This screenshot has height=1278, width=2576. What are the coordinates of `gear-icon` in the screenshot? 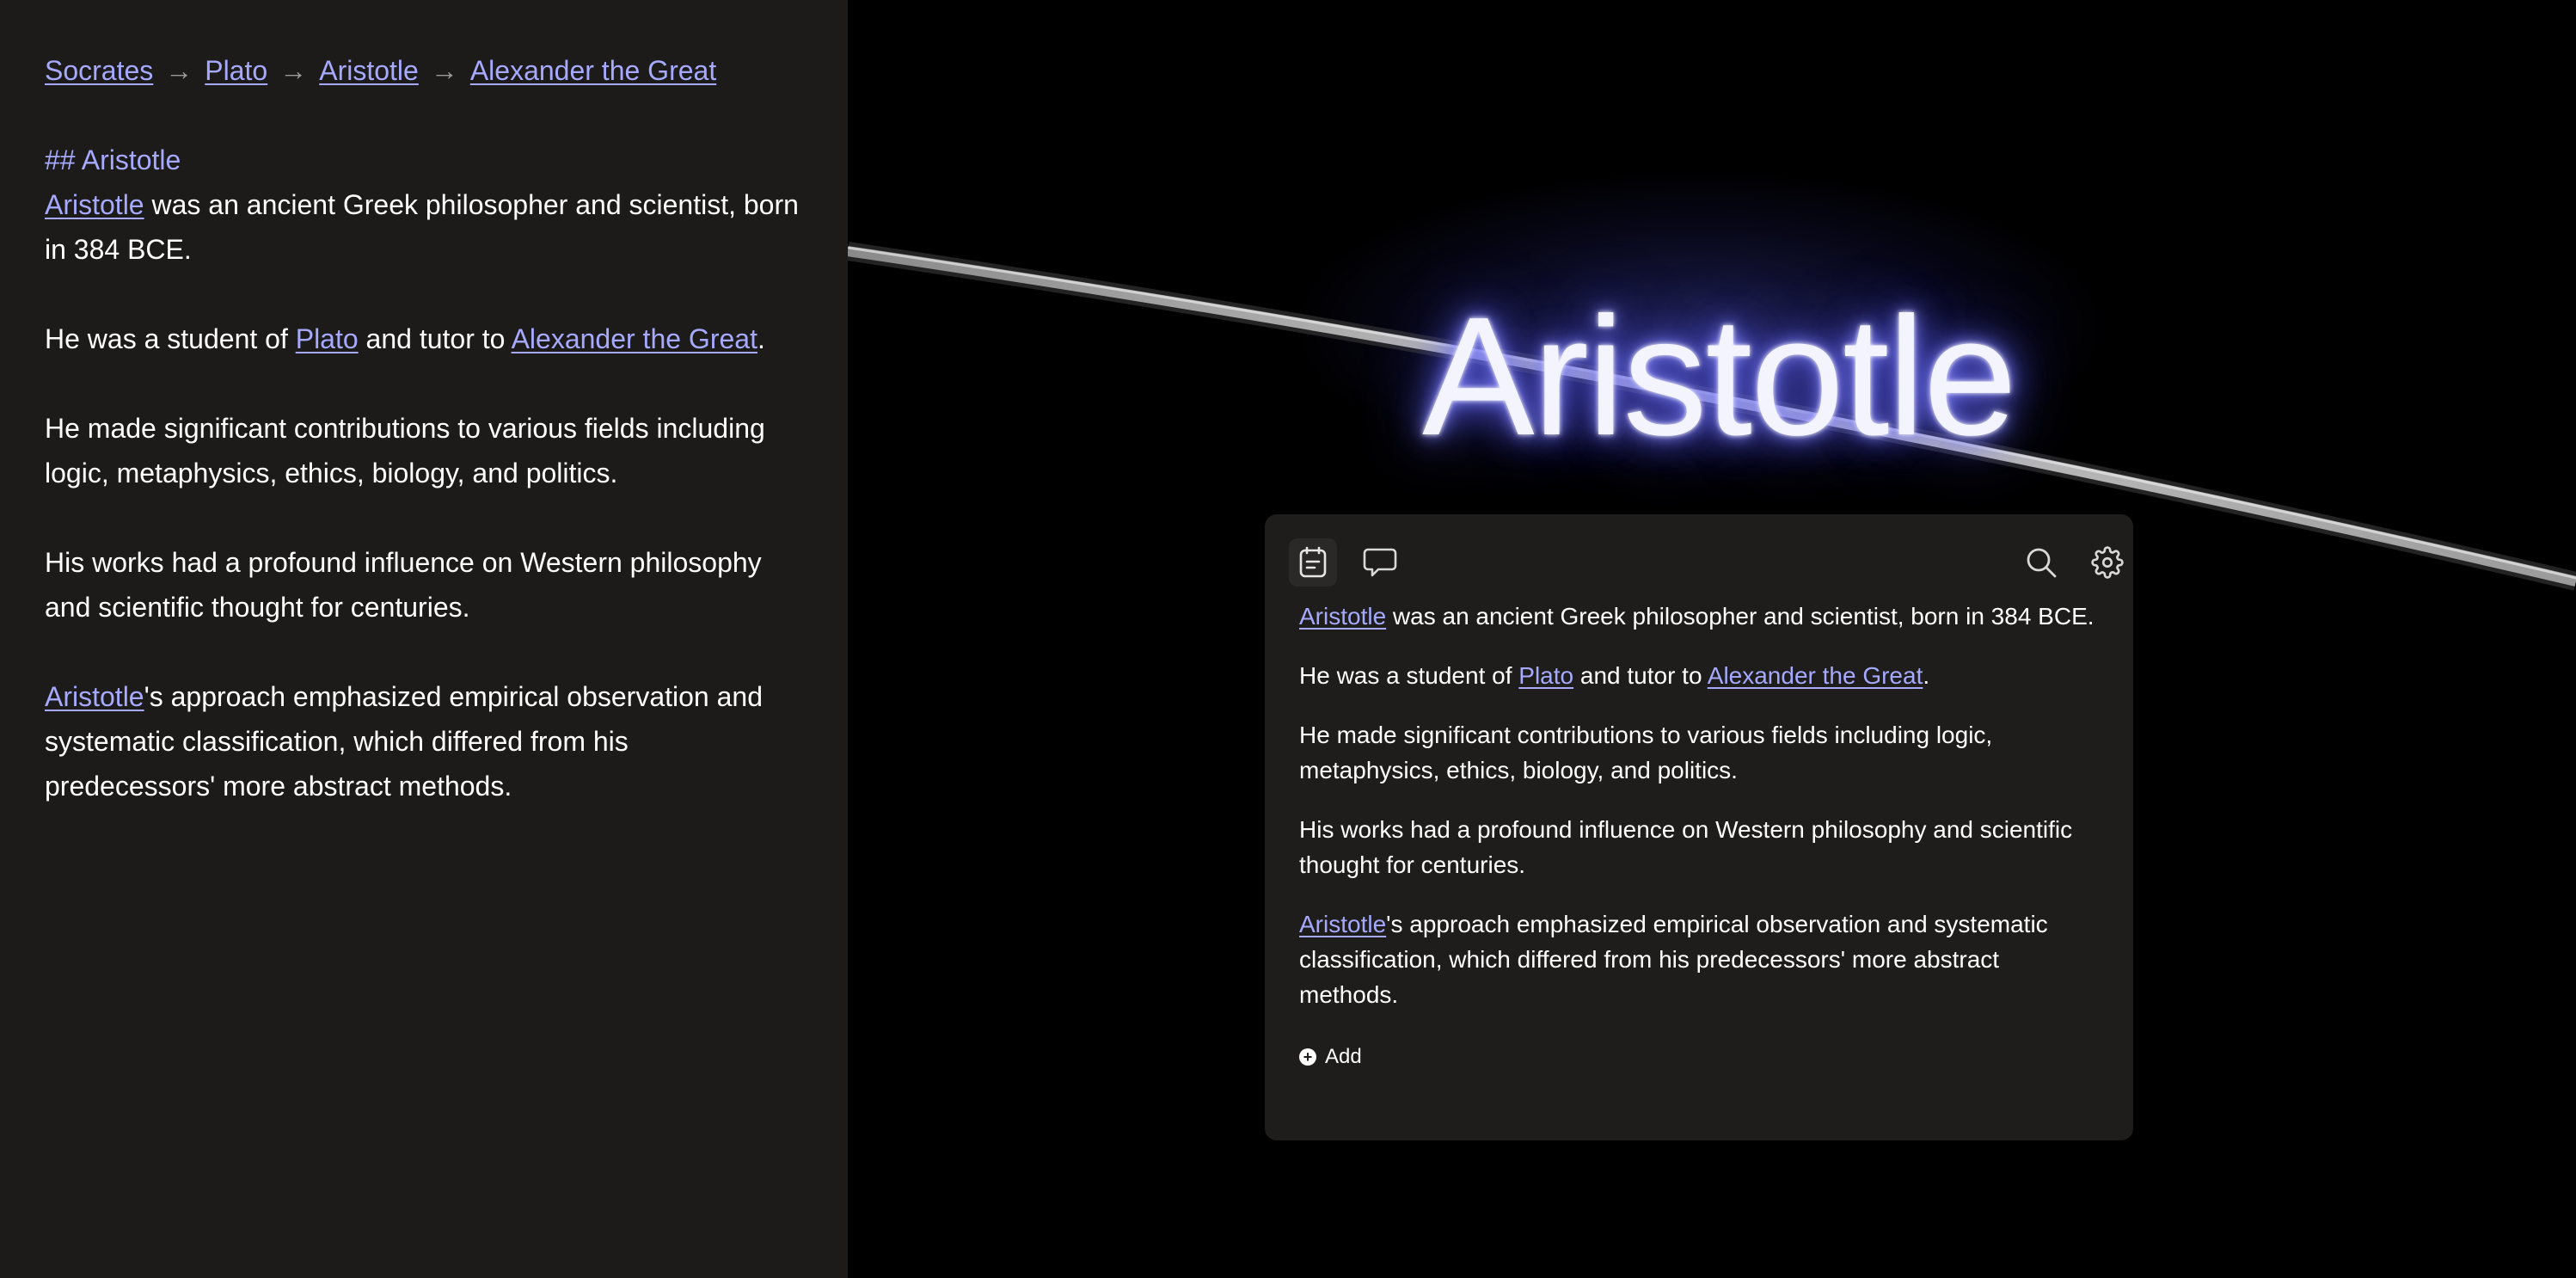 It's located at (2107, 562).